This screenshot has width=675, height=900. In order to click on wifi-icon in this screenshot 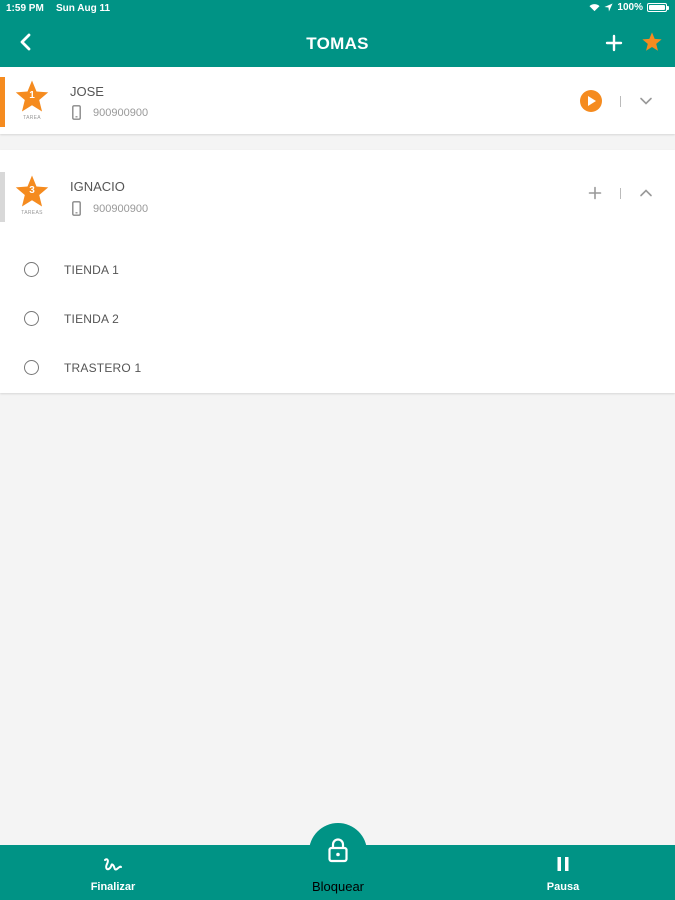, I will do `click(594, 8)`.